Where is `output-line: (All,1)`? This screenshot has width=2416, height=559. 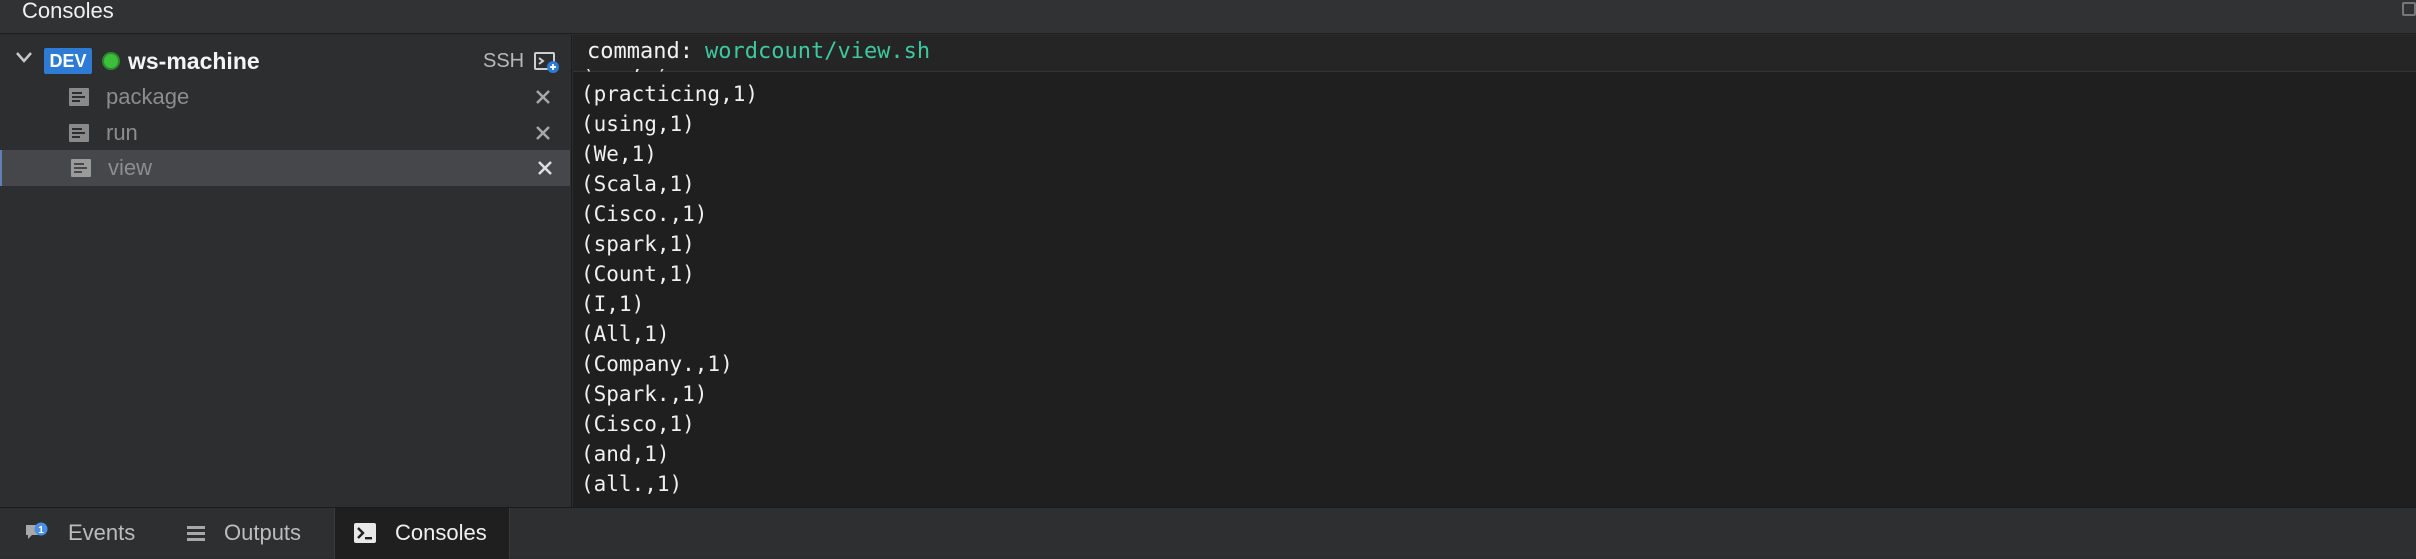
output-line: (All,1) is located at coordinates (625, 334).